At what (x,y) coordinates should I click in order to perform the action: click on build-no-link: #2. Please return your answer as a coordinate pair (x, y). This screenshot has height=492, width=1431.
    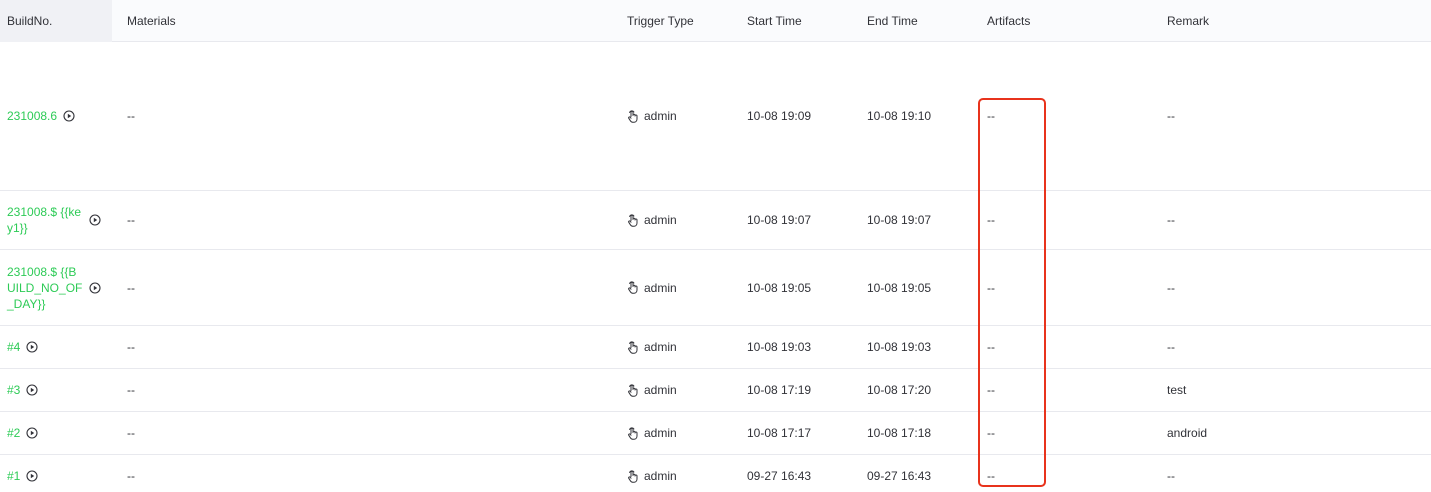
    Looking at the image, I should click on (13, 433).